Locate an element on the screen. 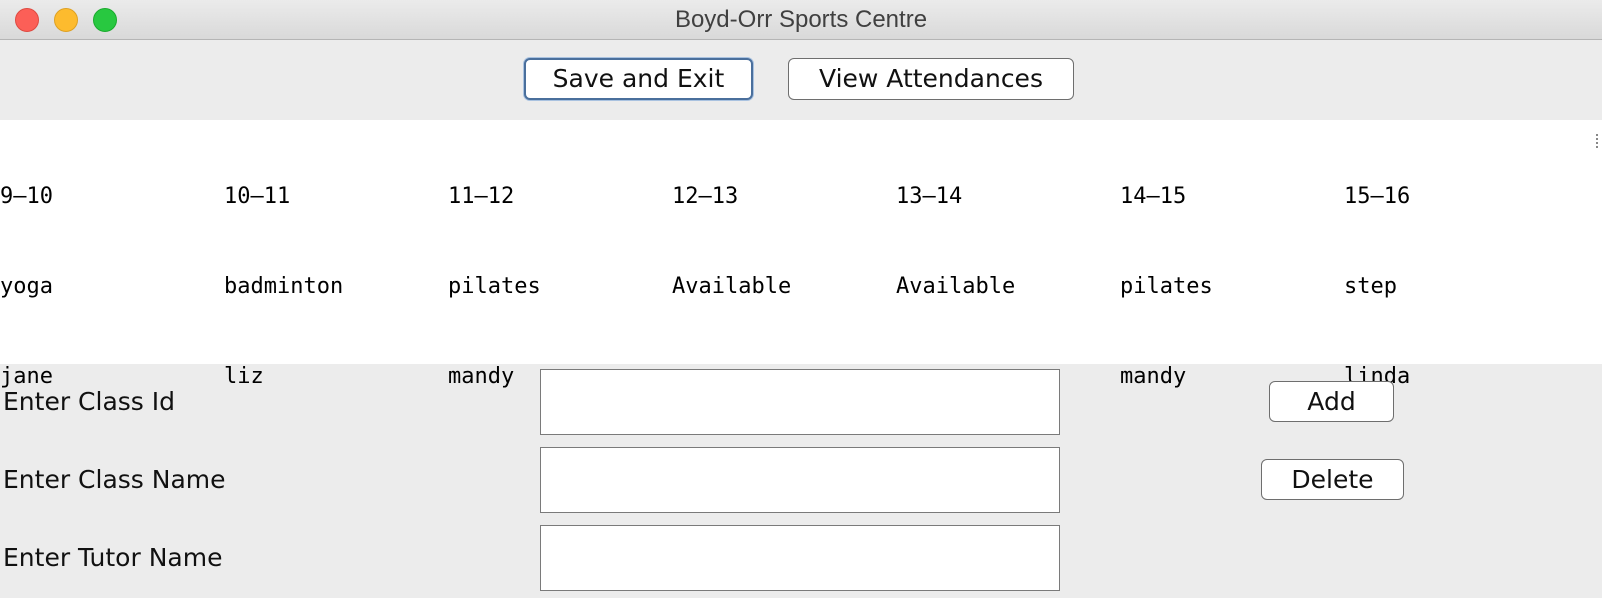 The image size is (1602, 598). tutor-name-field is located at coordinates (800, 558).